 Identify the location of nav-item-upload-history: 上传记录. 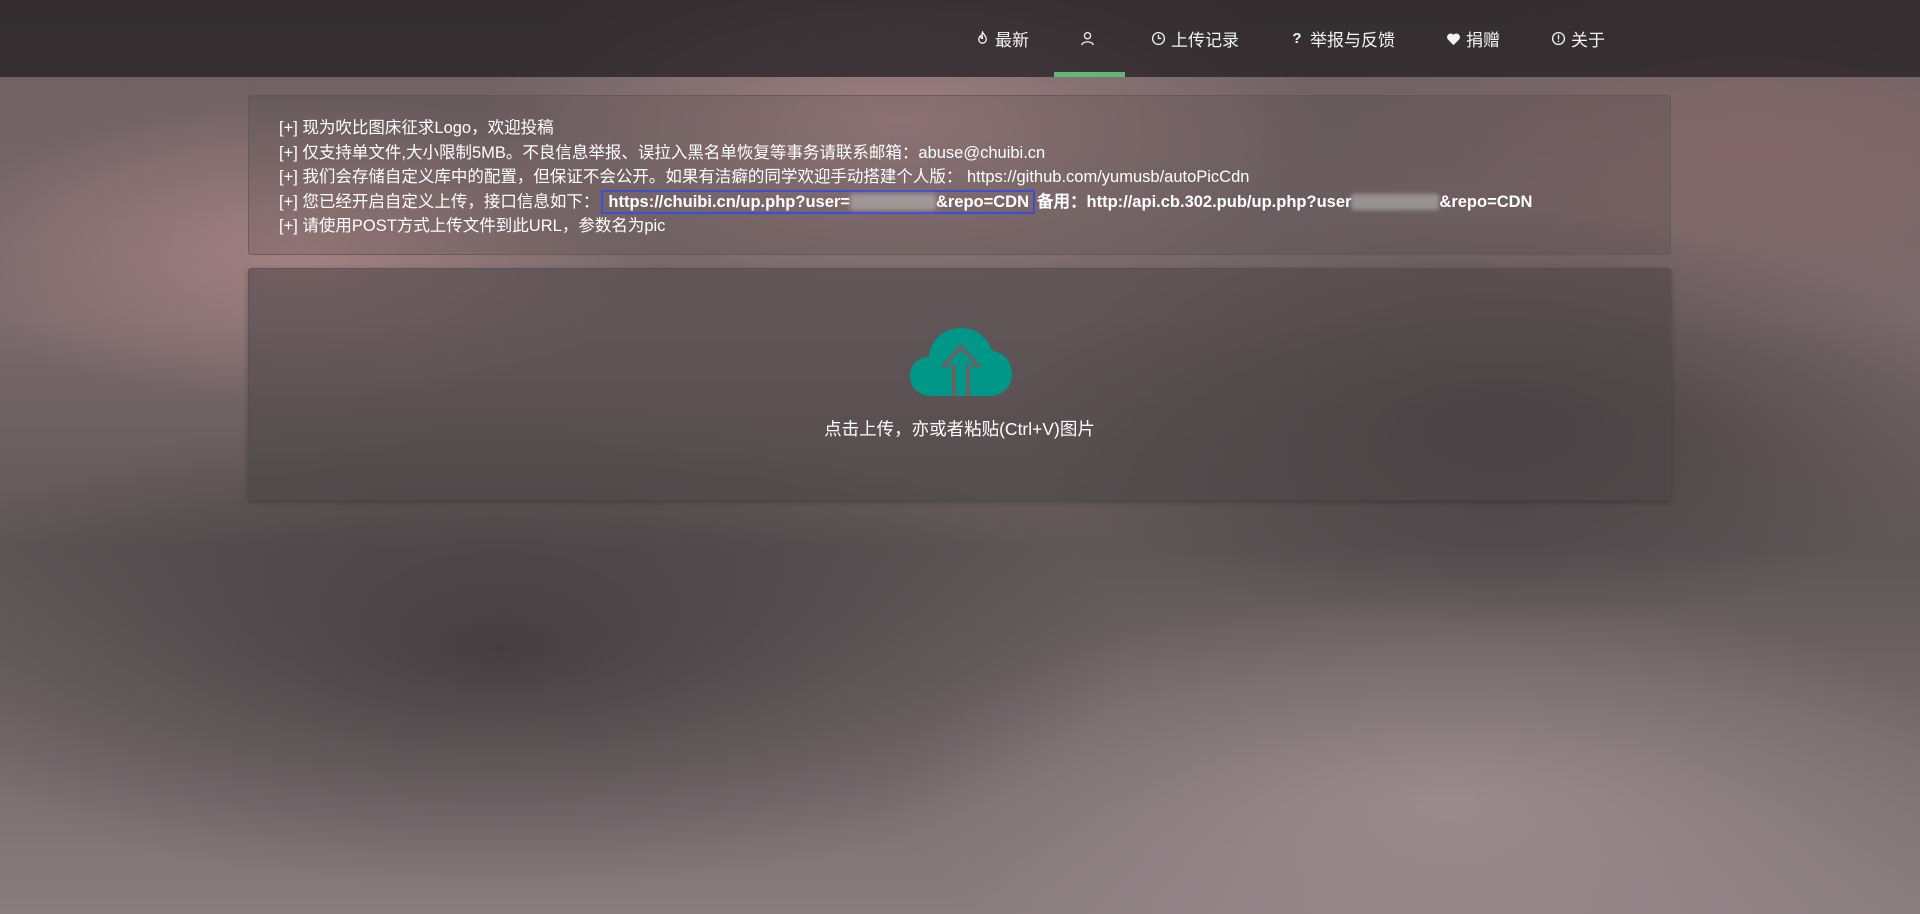
(1194, 38).